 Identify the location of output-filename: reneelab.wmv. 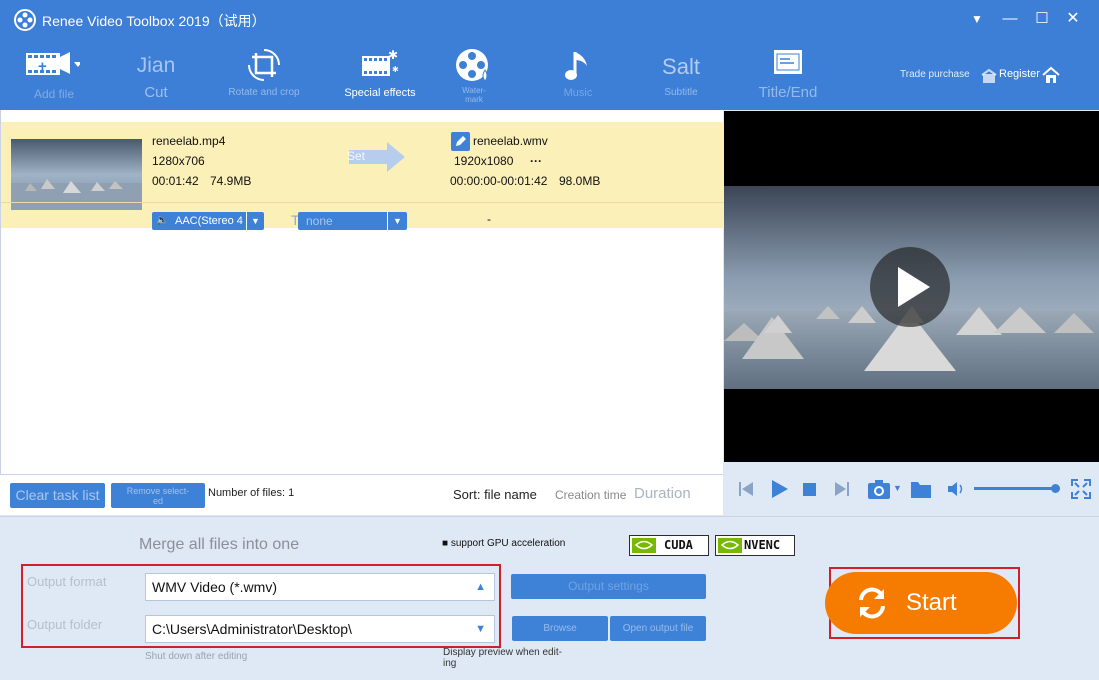
(510, 141).